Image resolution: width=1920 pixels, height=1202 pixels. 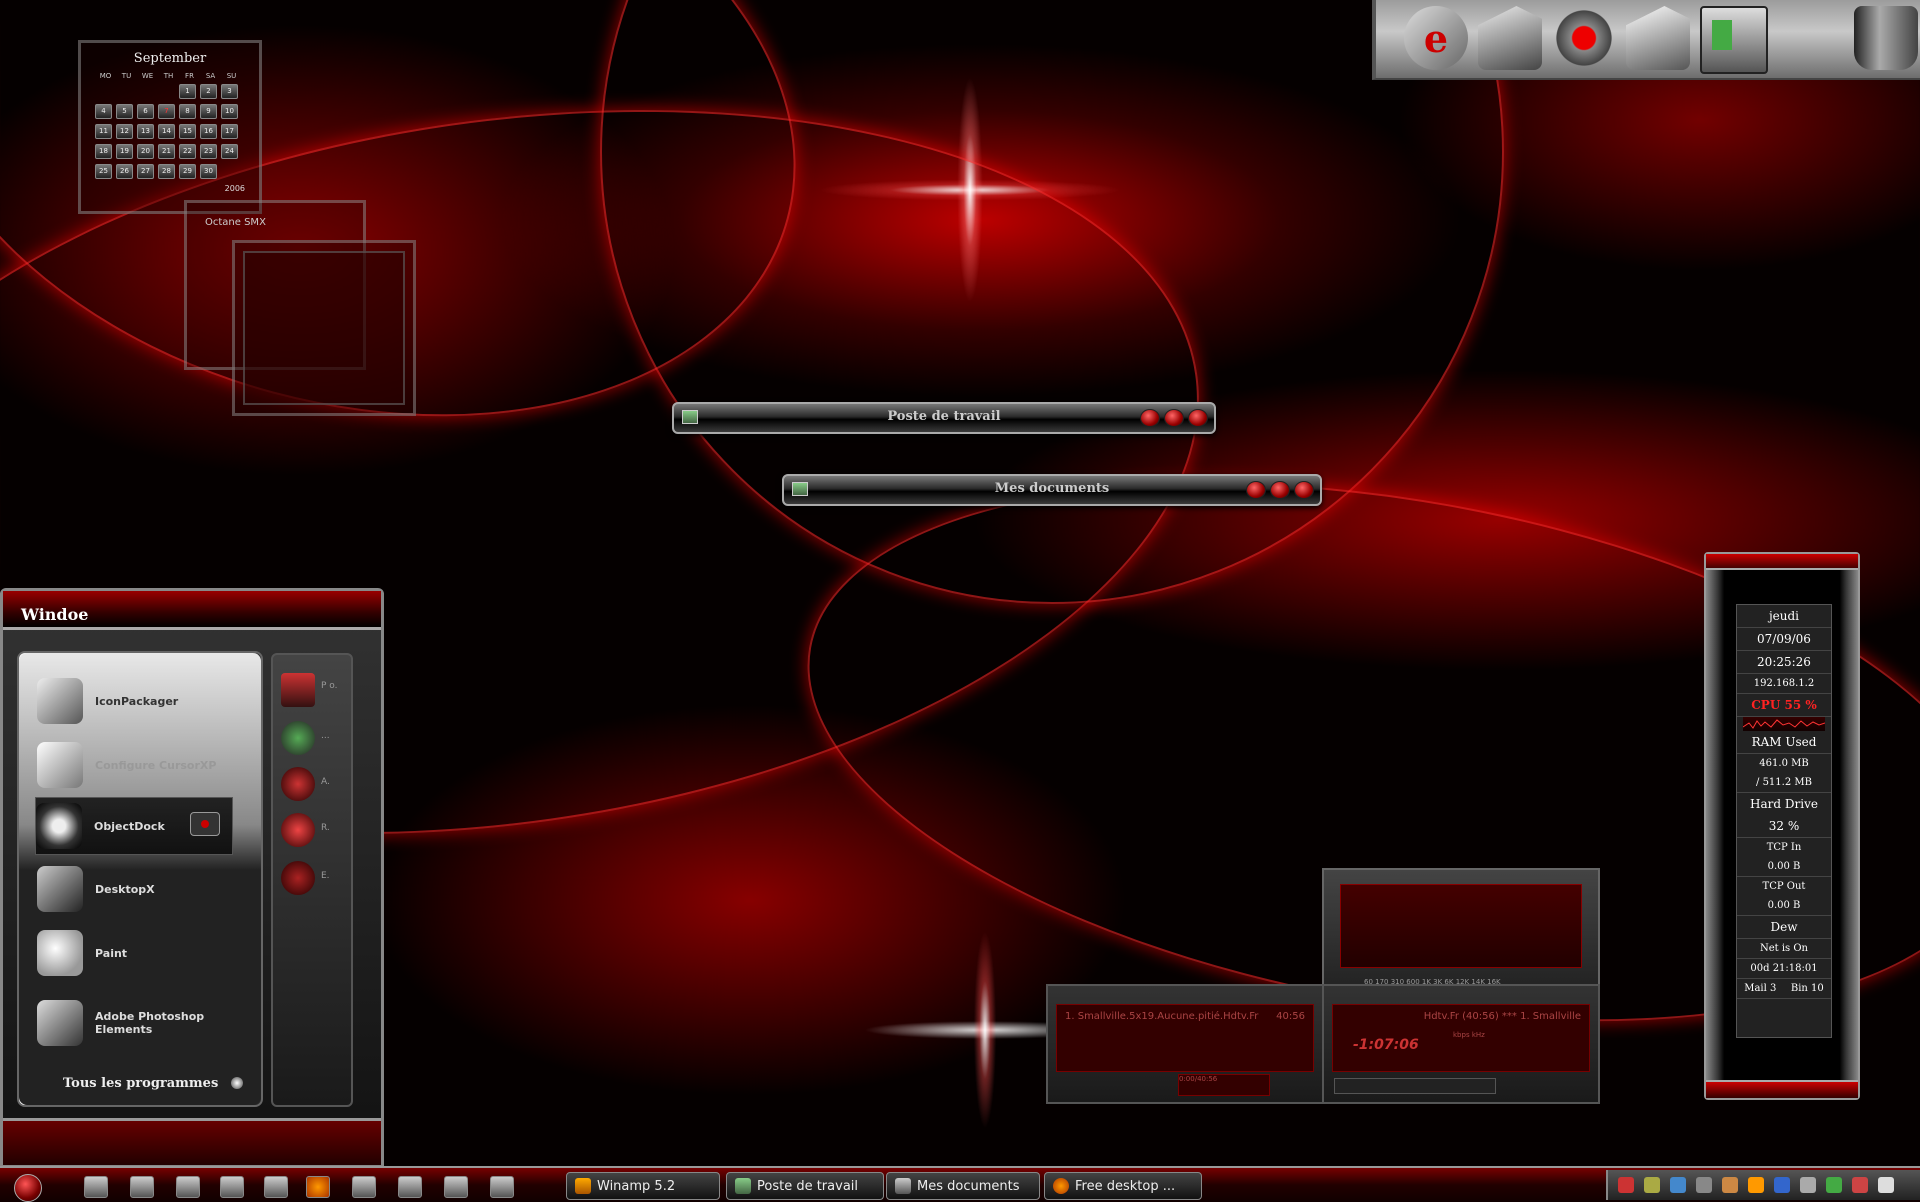 What do you see at coordinates (208, 171) in the screenshot?
I see `calendar-day: 30` at bounding box center [208, 171].